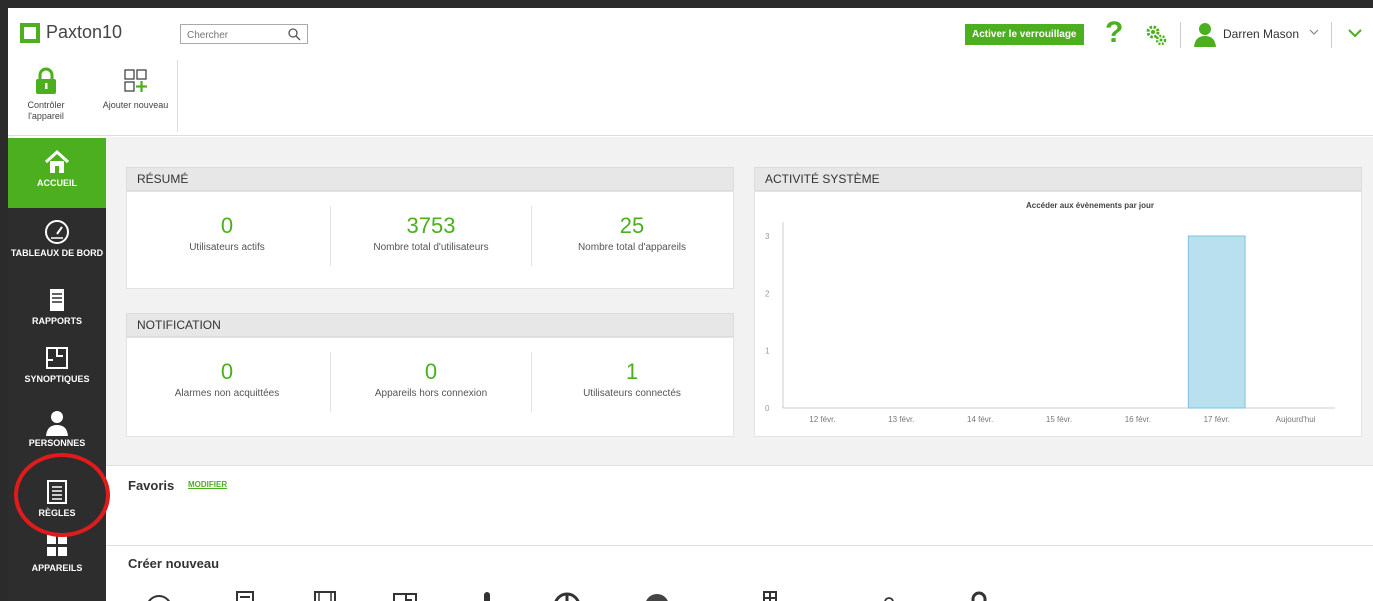  Describe the element at coordinates (632, 371) in the screenshot. I see `stat-value: 1` at that location.